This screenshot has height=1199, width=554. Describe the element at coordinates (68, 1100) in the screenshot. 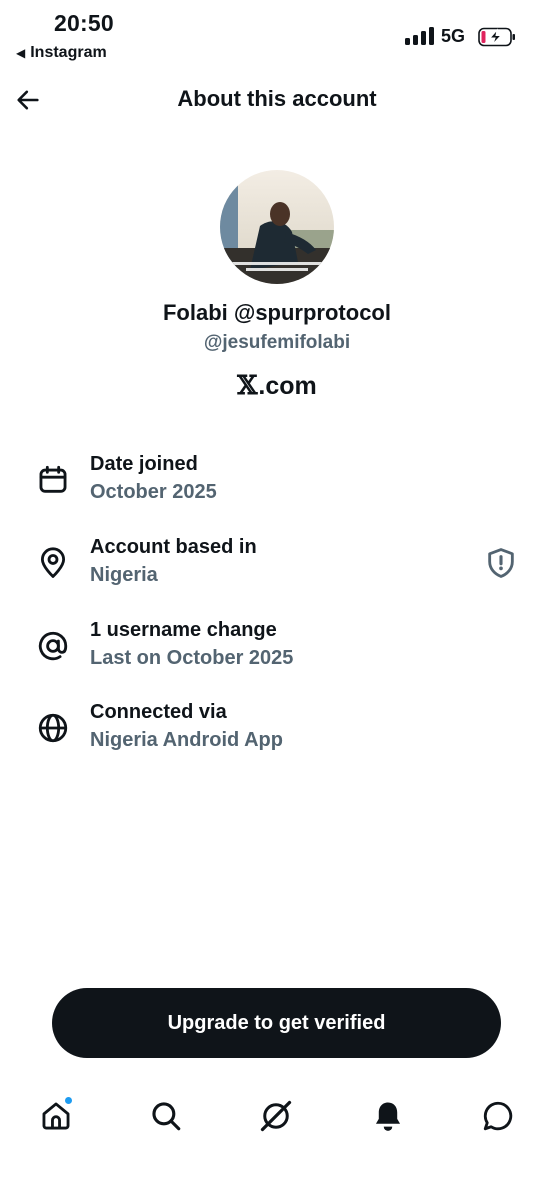

I see `notification-dot` at that location.